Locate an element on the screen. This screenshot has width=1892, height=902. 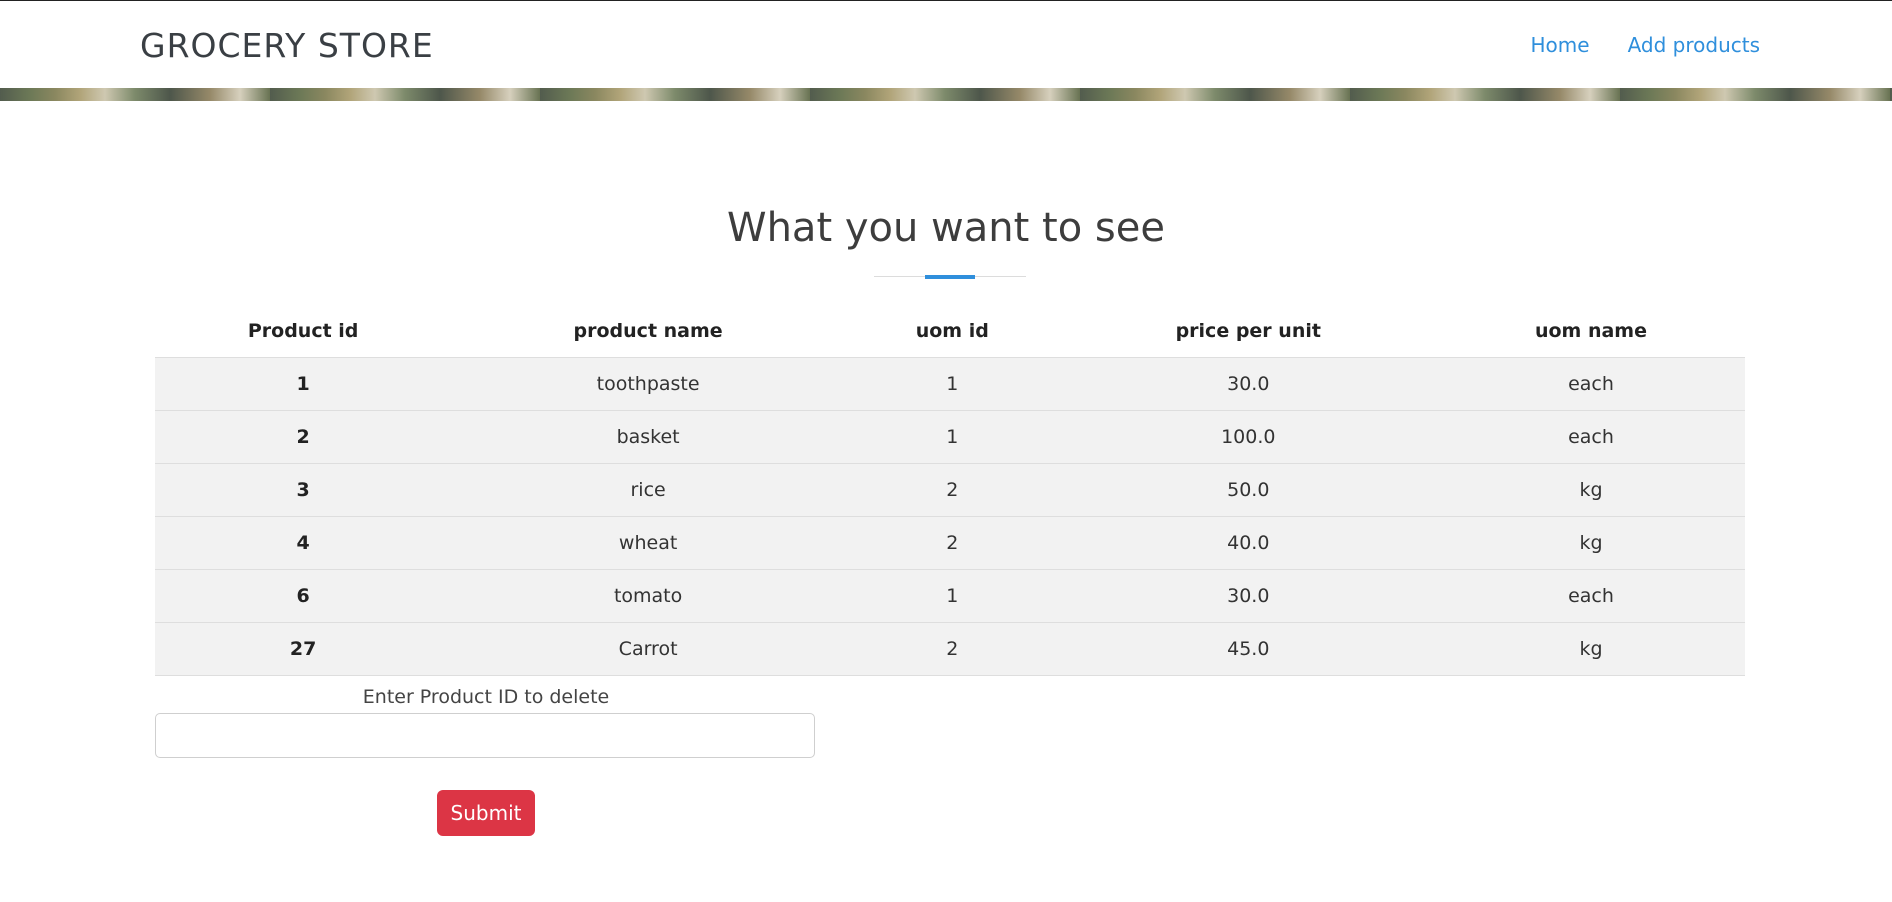
submit-button: Submit is located at coordinates (486, 813).